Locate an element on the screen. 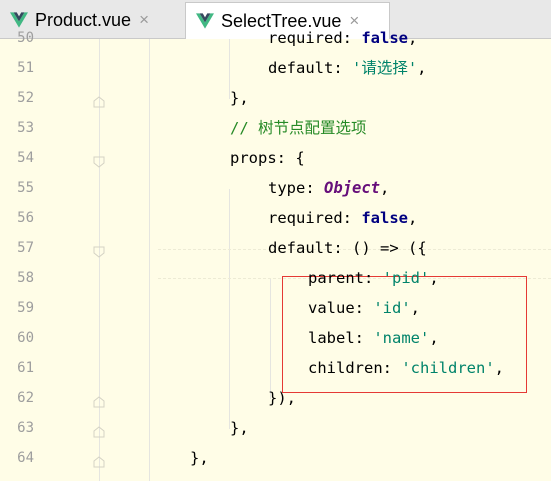 The width and height of the screenshot is (551, 481). code-token: : () => ({ is located at coordinates (380, 248).